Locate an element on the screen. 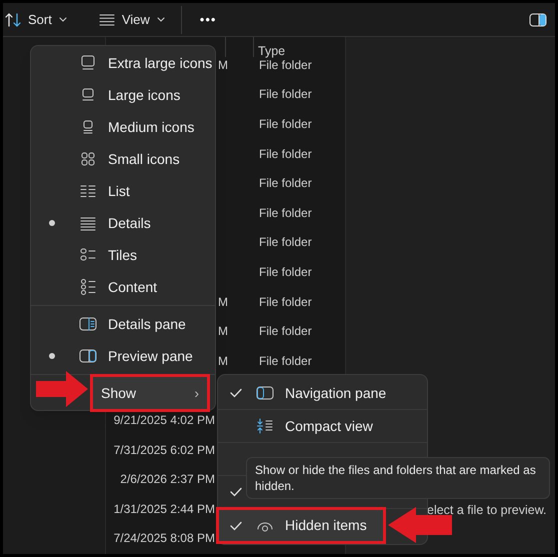  compact-view-icon is located at coordinates (265, 426).